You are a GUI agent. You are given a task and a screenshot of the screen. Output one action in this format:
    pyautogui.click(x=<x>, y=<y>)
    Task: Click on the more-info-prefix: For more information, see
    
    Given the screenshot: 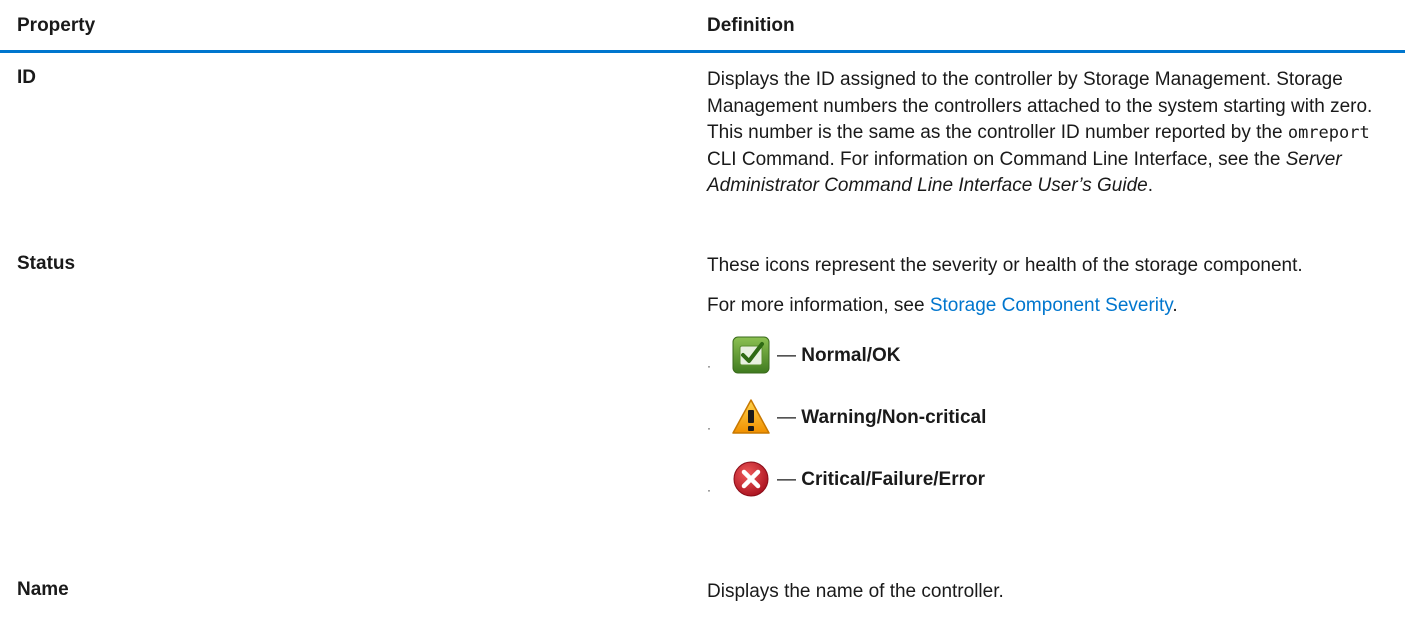 What is the action you would take?
    pyautogui.click(x=818, y=305)
    